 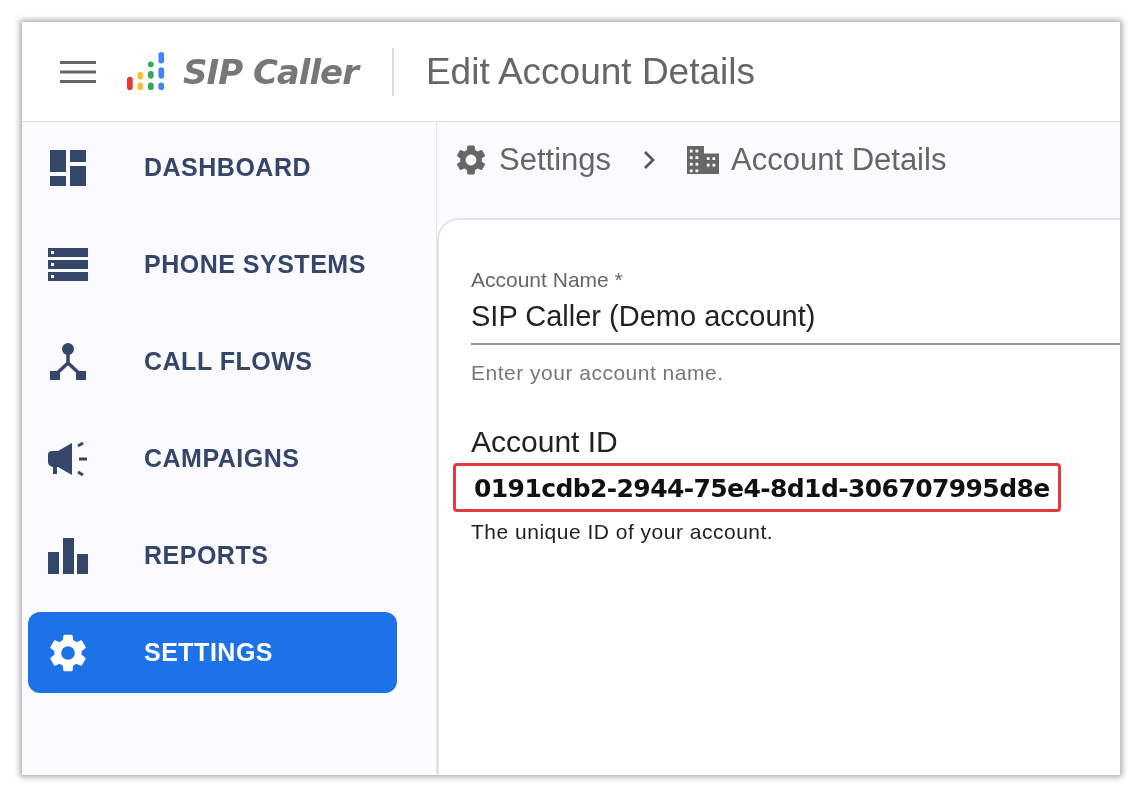 I want to click on account-id-value: 0191cdb2-2944-75e4-8d1d-306707995d8e, so click(x=757, y=487).